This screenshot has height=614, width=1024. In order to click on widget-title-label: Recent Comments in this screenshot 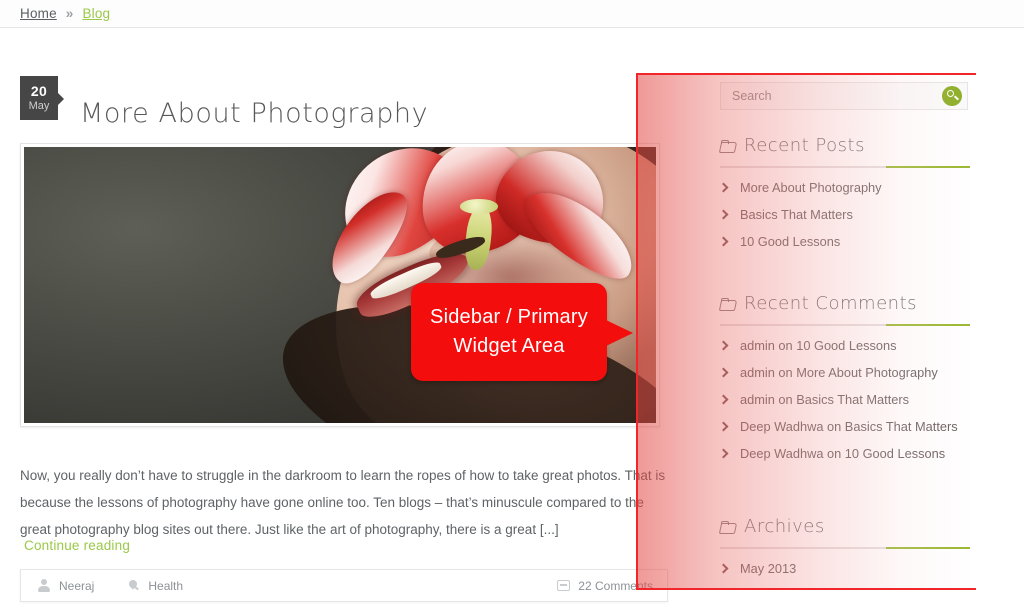, I will do `click(830, 303)`.